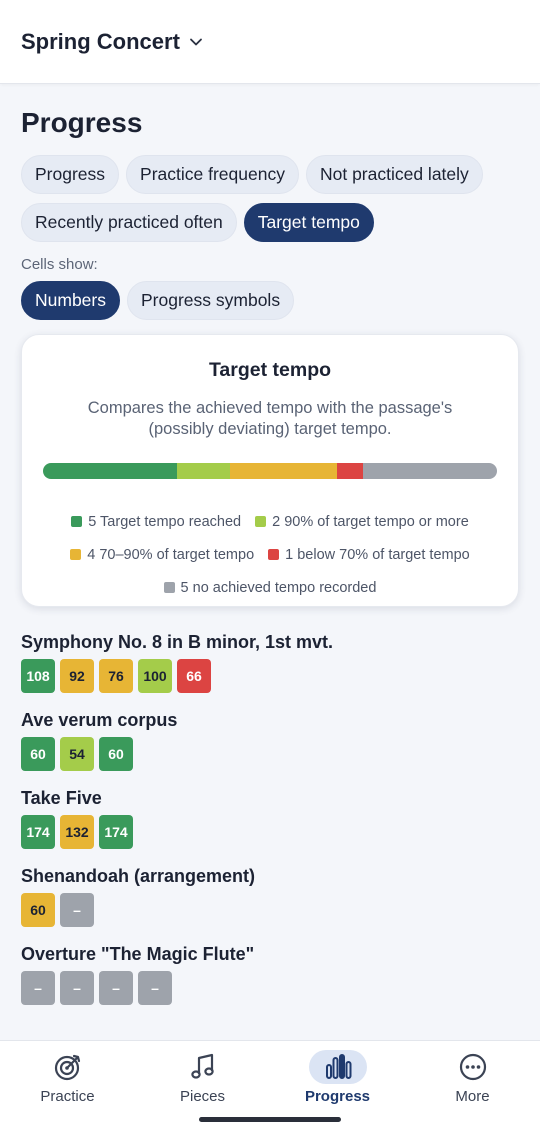 The height and width of the screenshot is (1136, 540). What do you see at coordinates (77, 832) in the screenshot?
I see `passage-cell: 132` at bounding box center [77, 832].